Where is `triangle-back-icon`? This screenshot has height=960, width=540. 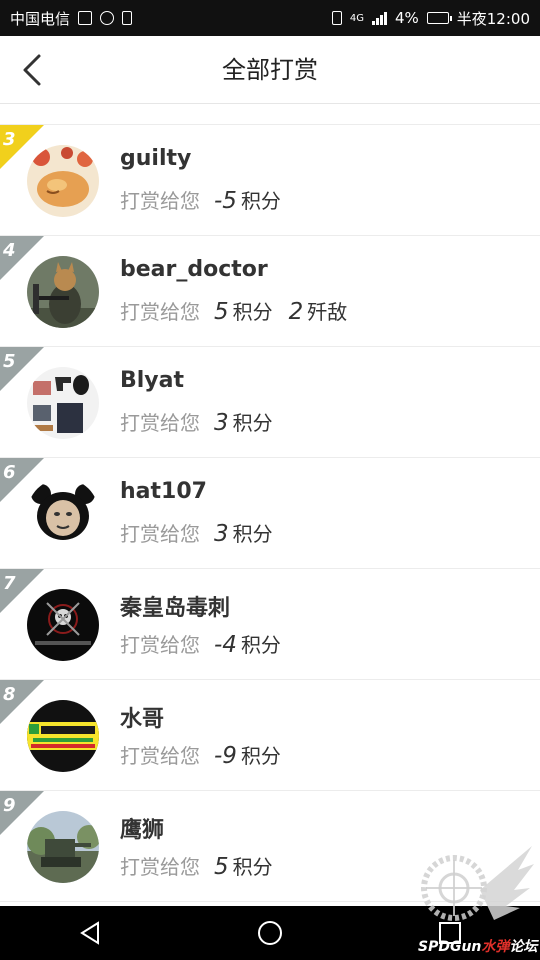
triangle-back-icon is located at coordinates (89, 933).